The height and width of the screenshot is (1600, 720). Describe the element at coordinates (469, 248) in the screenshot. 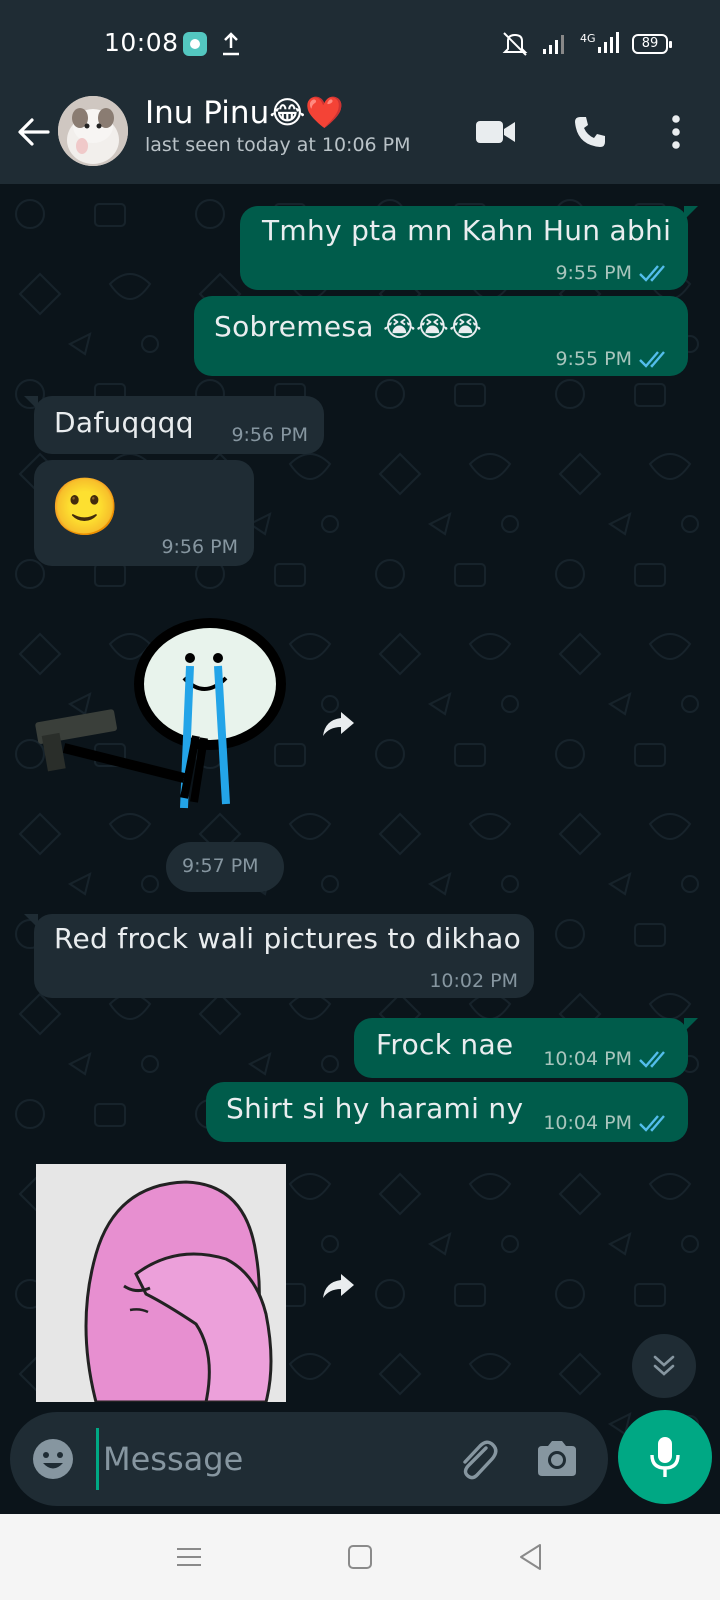

I see `message-bubble-outgoing: Tmhy pta mn Kahn Hun abhi 9:55 PM` at that location.